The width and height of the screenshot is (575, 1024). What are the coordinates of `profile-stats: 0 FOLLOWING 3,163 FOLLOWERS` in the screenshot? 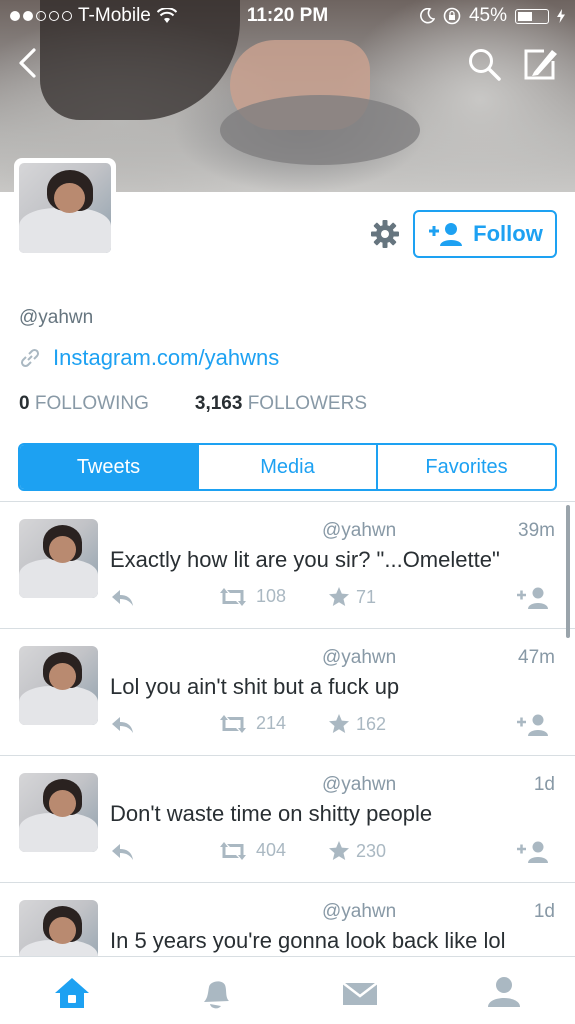 It's located at (193, 404).